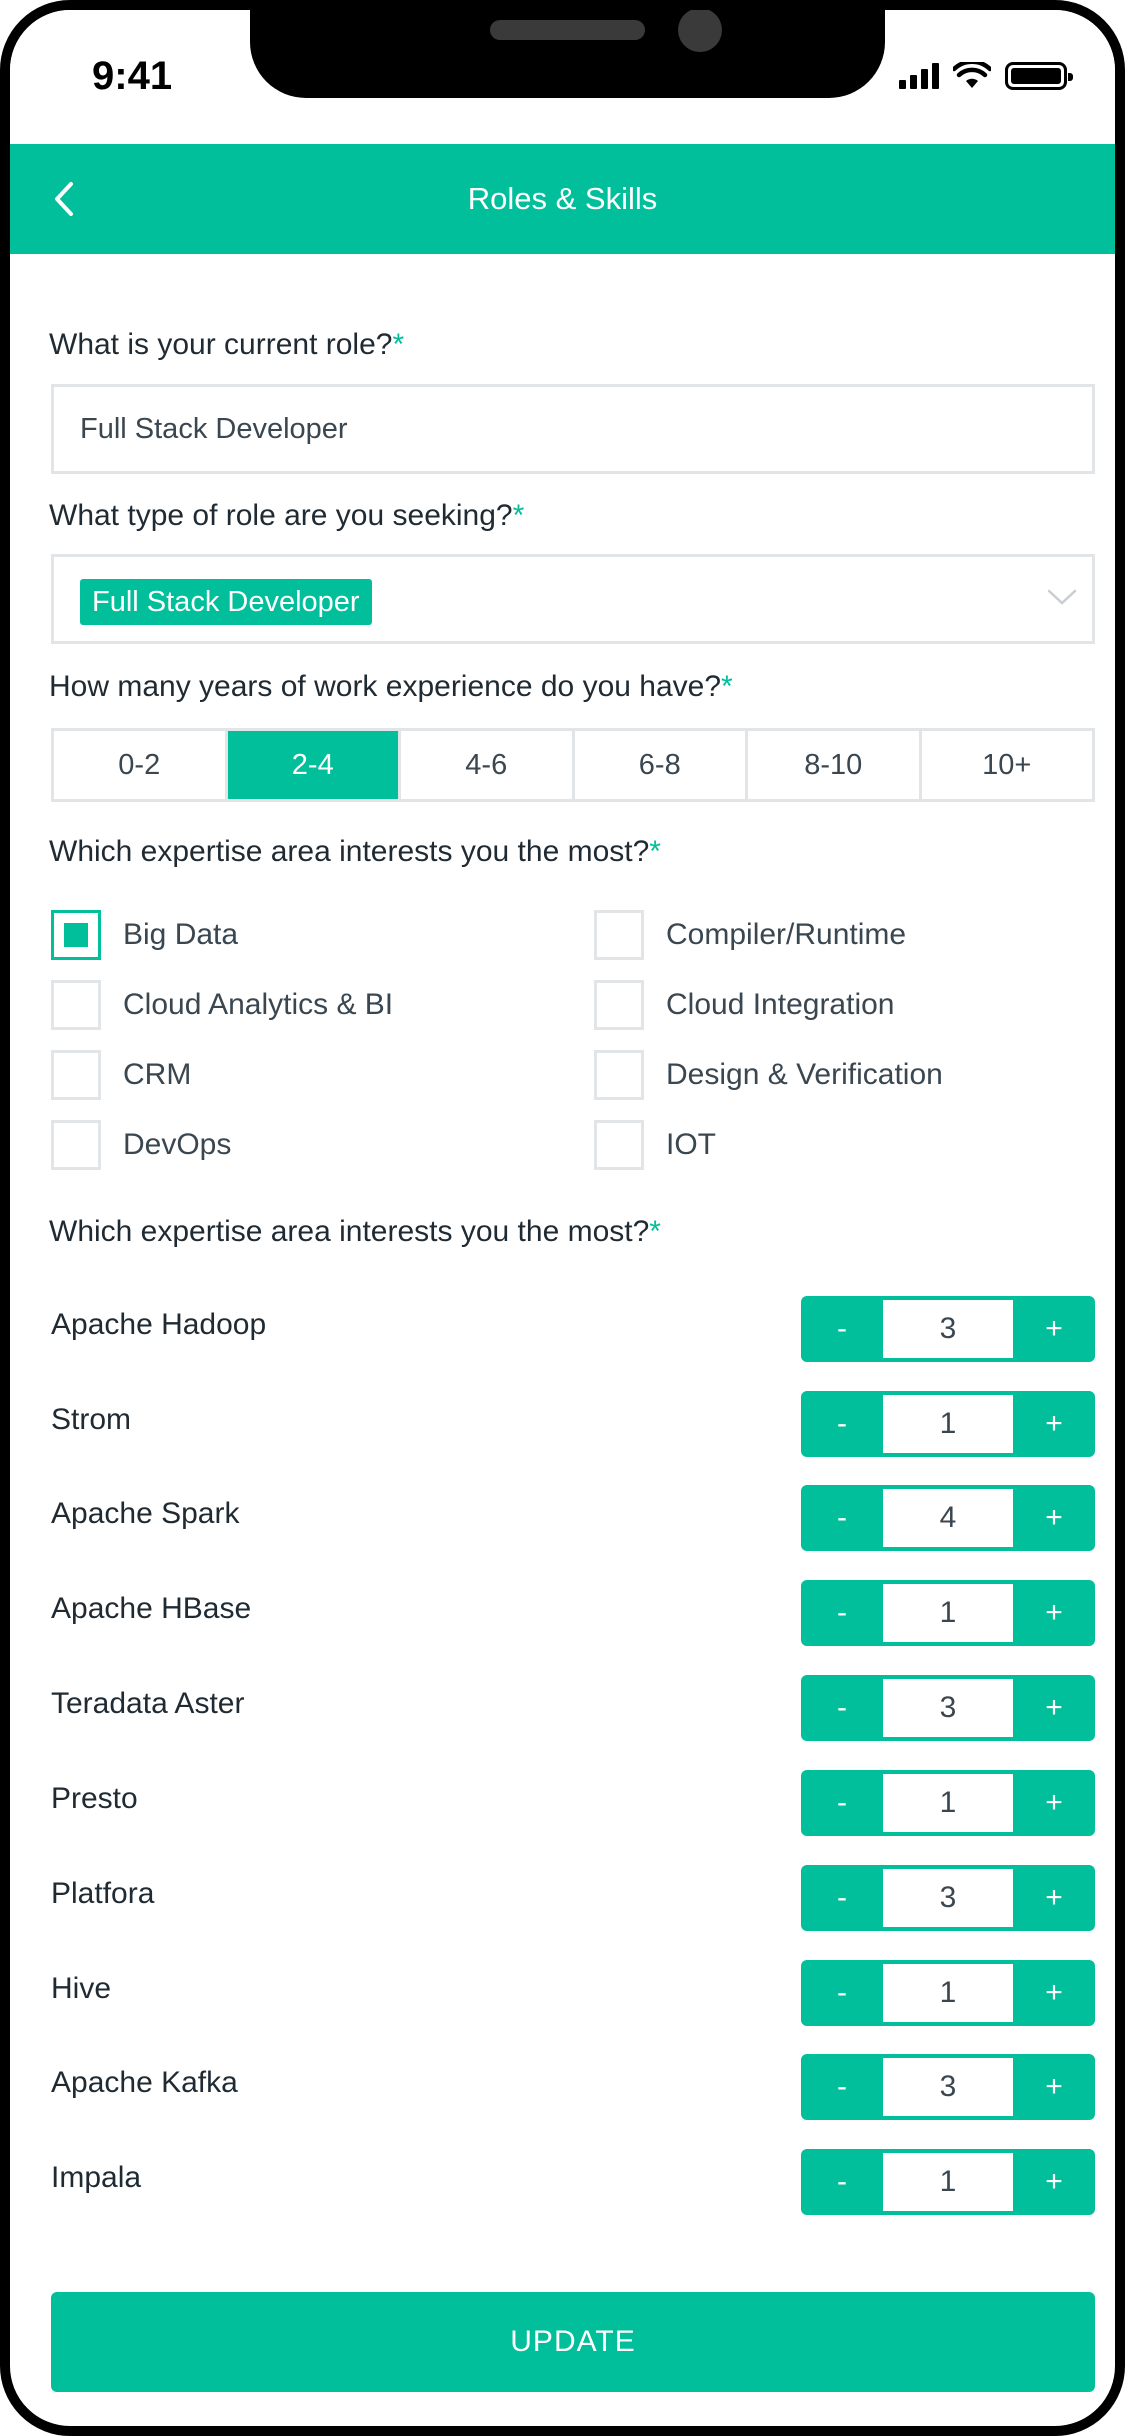  I want to click on checkbox-devops: DevOps, so click(141, 1145).